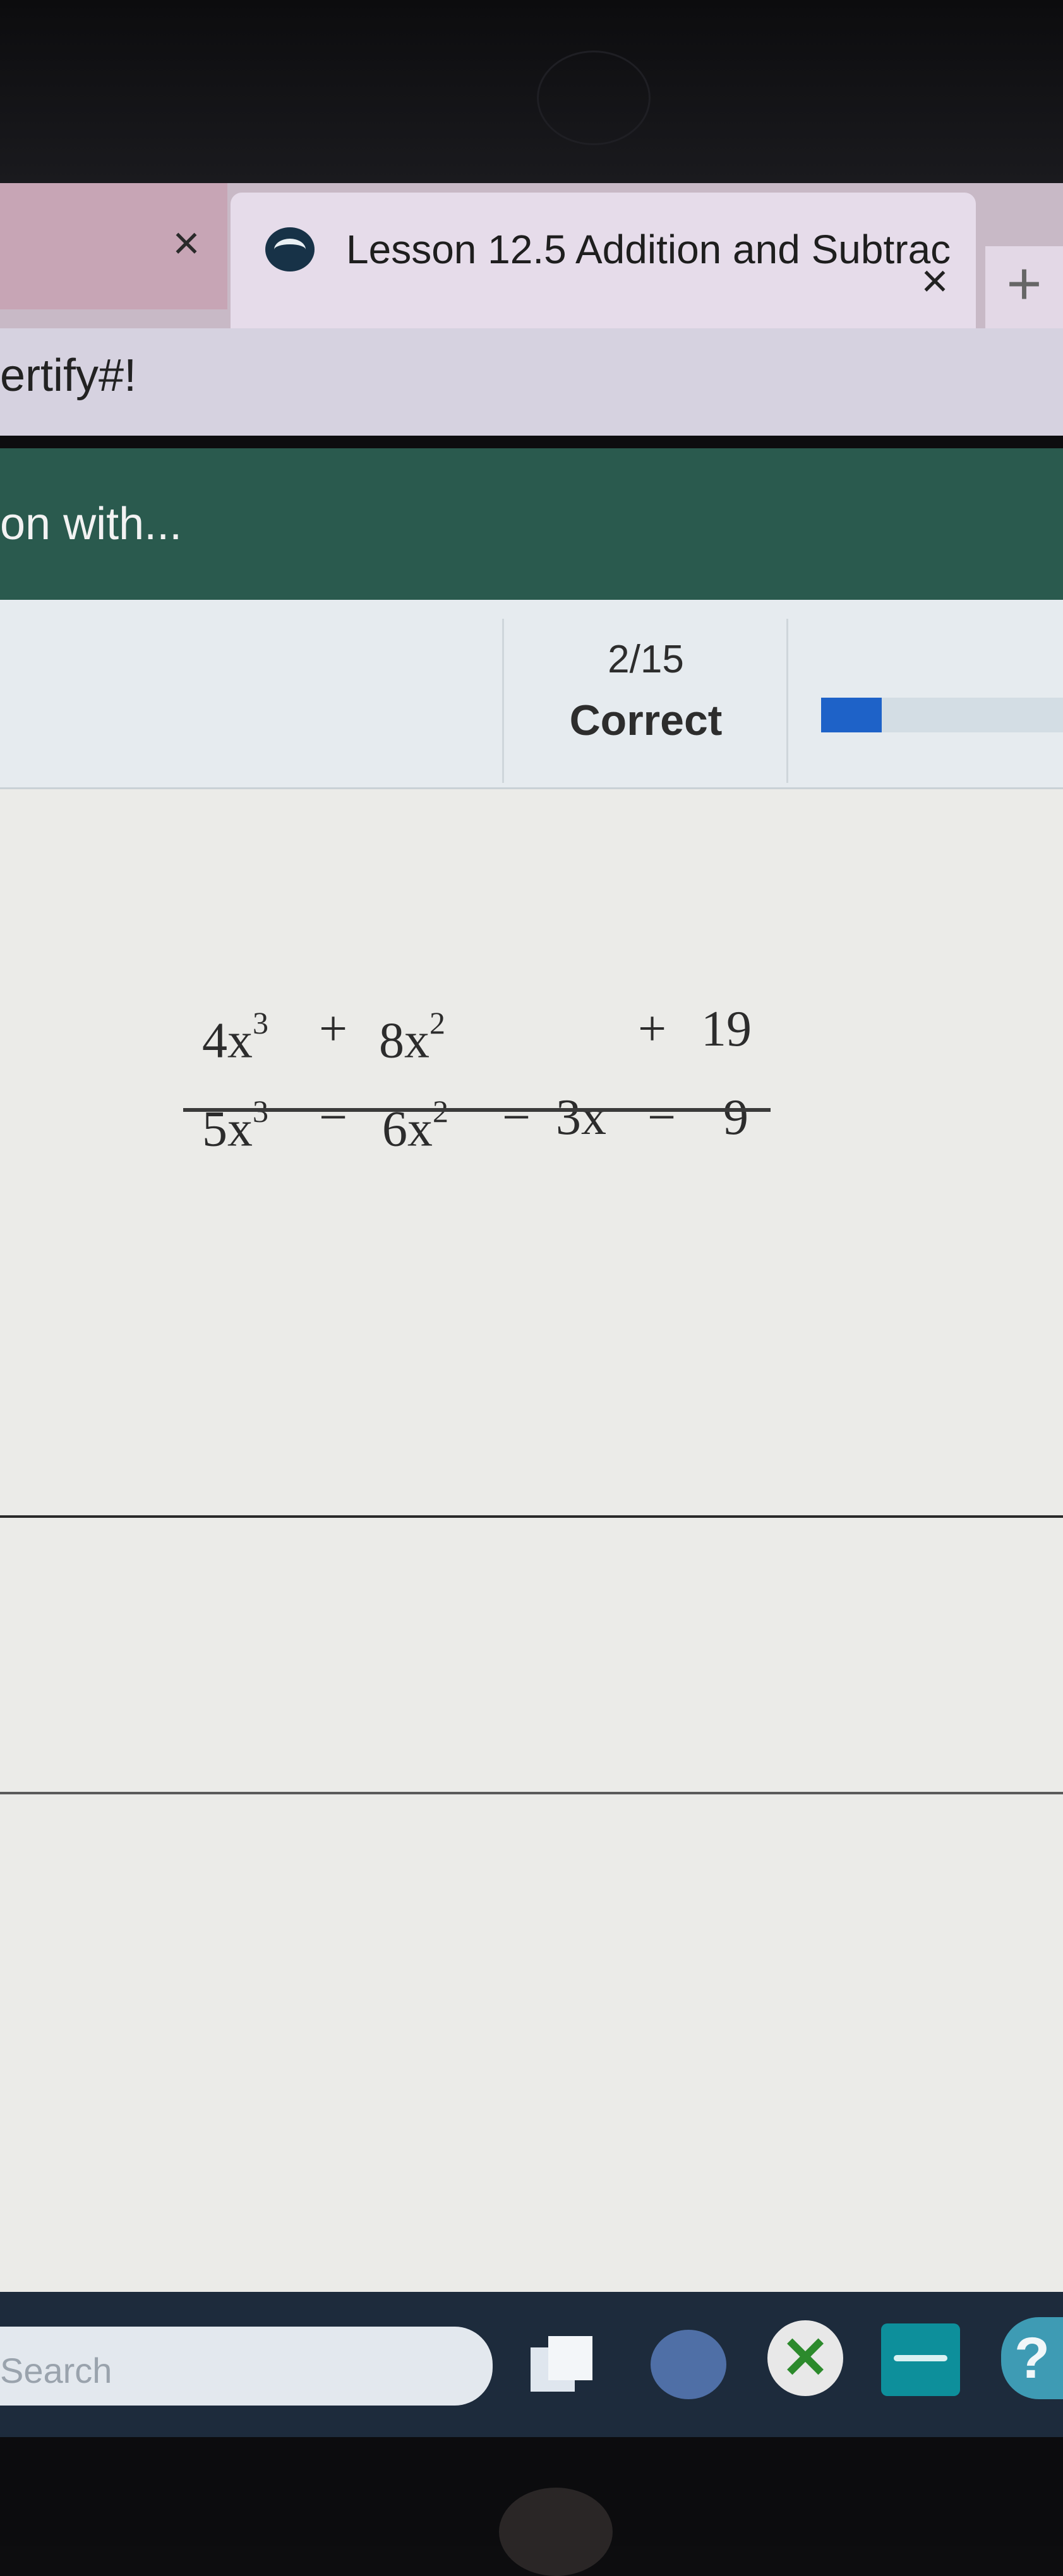  I want to click on term: 8x2, so click(412, 1037).